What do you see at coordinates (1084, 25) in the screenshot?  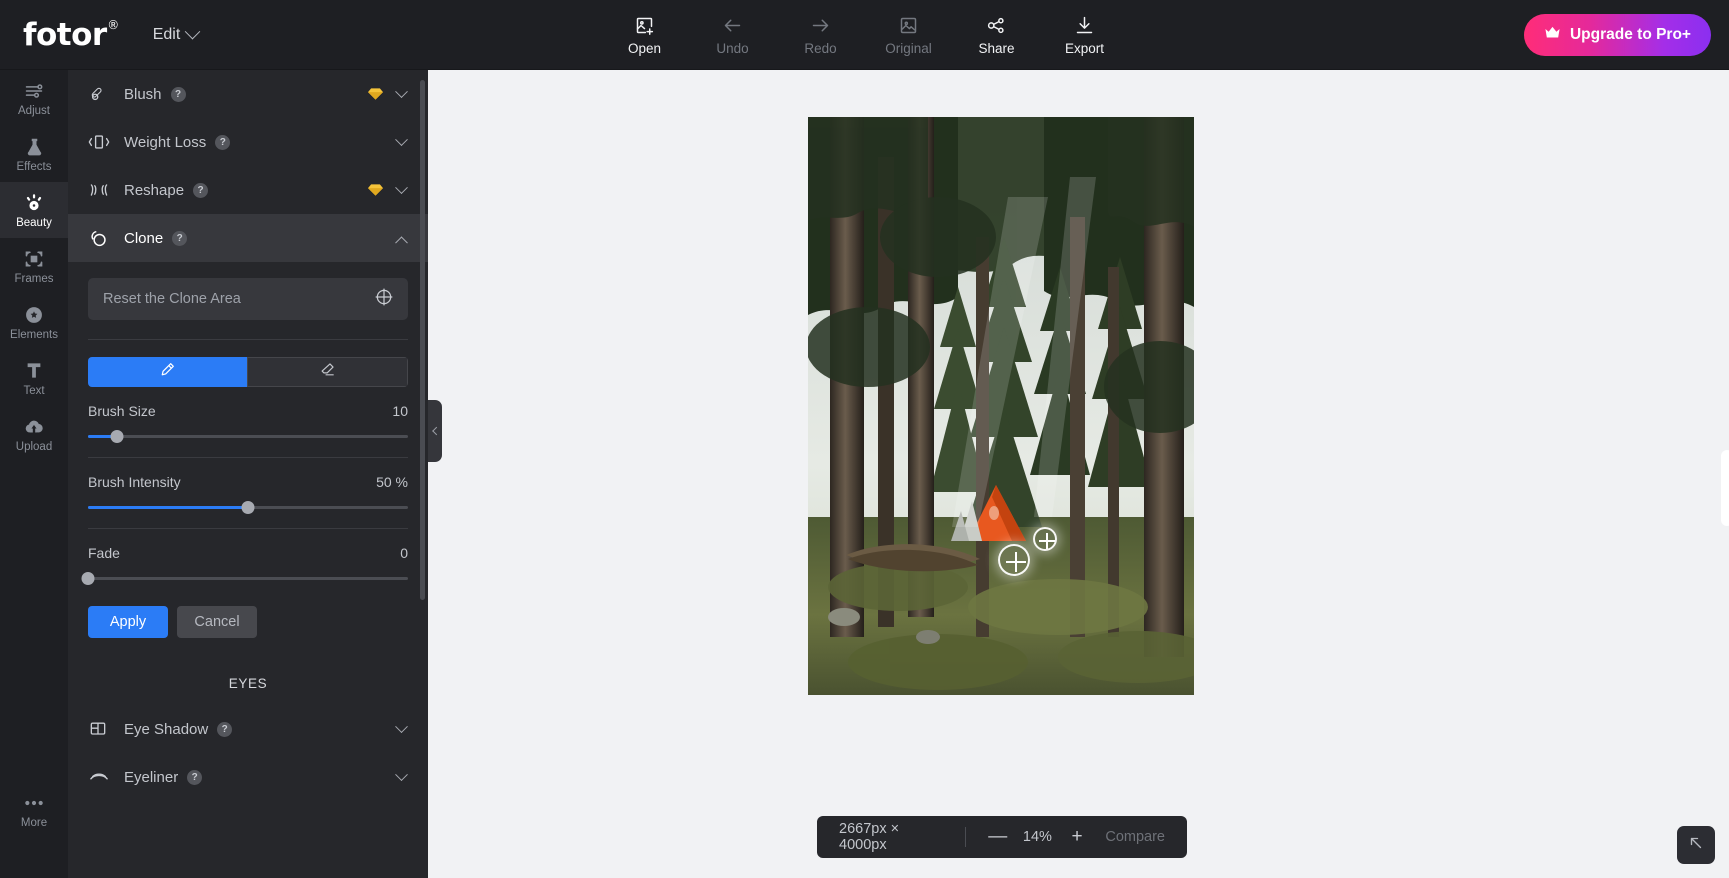 I see `download-icon` at bounding box center [1084, 25].